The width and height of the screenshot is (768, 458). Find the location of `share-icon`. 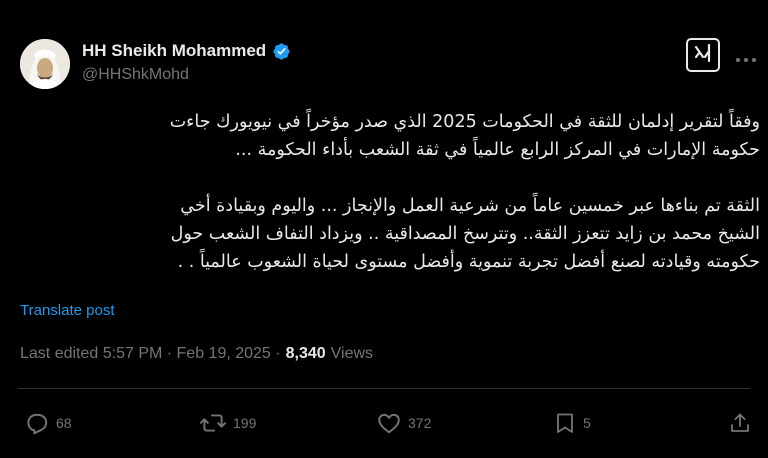

share-icon is located at coordinates (740, 423).